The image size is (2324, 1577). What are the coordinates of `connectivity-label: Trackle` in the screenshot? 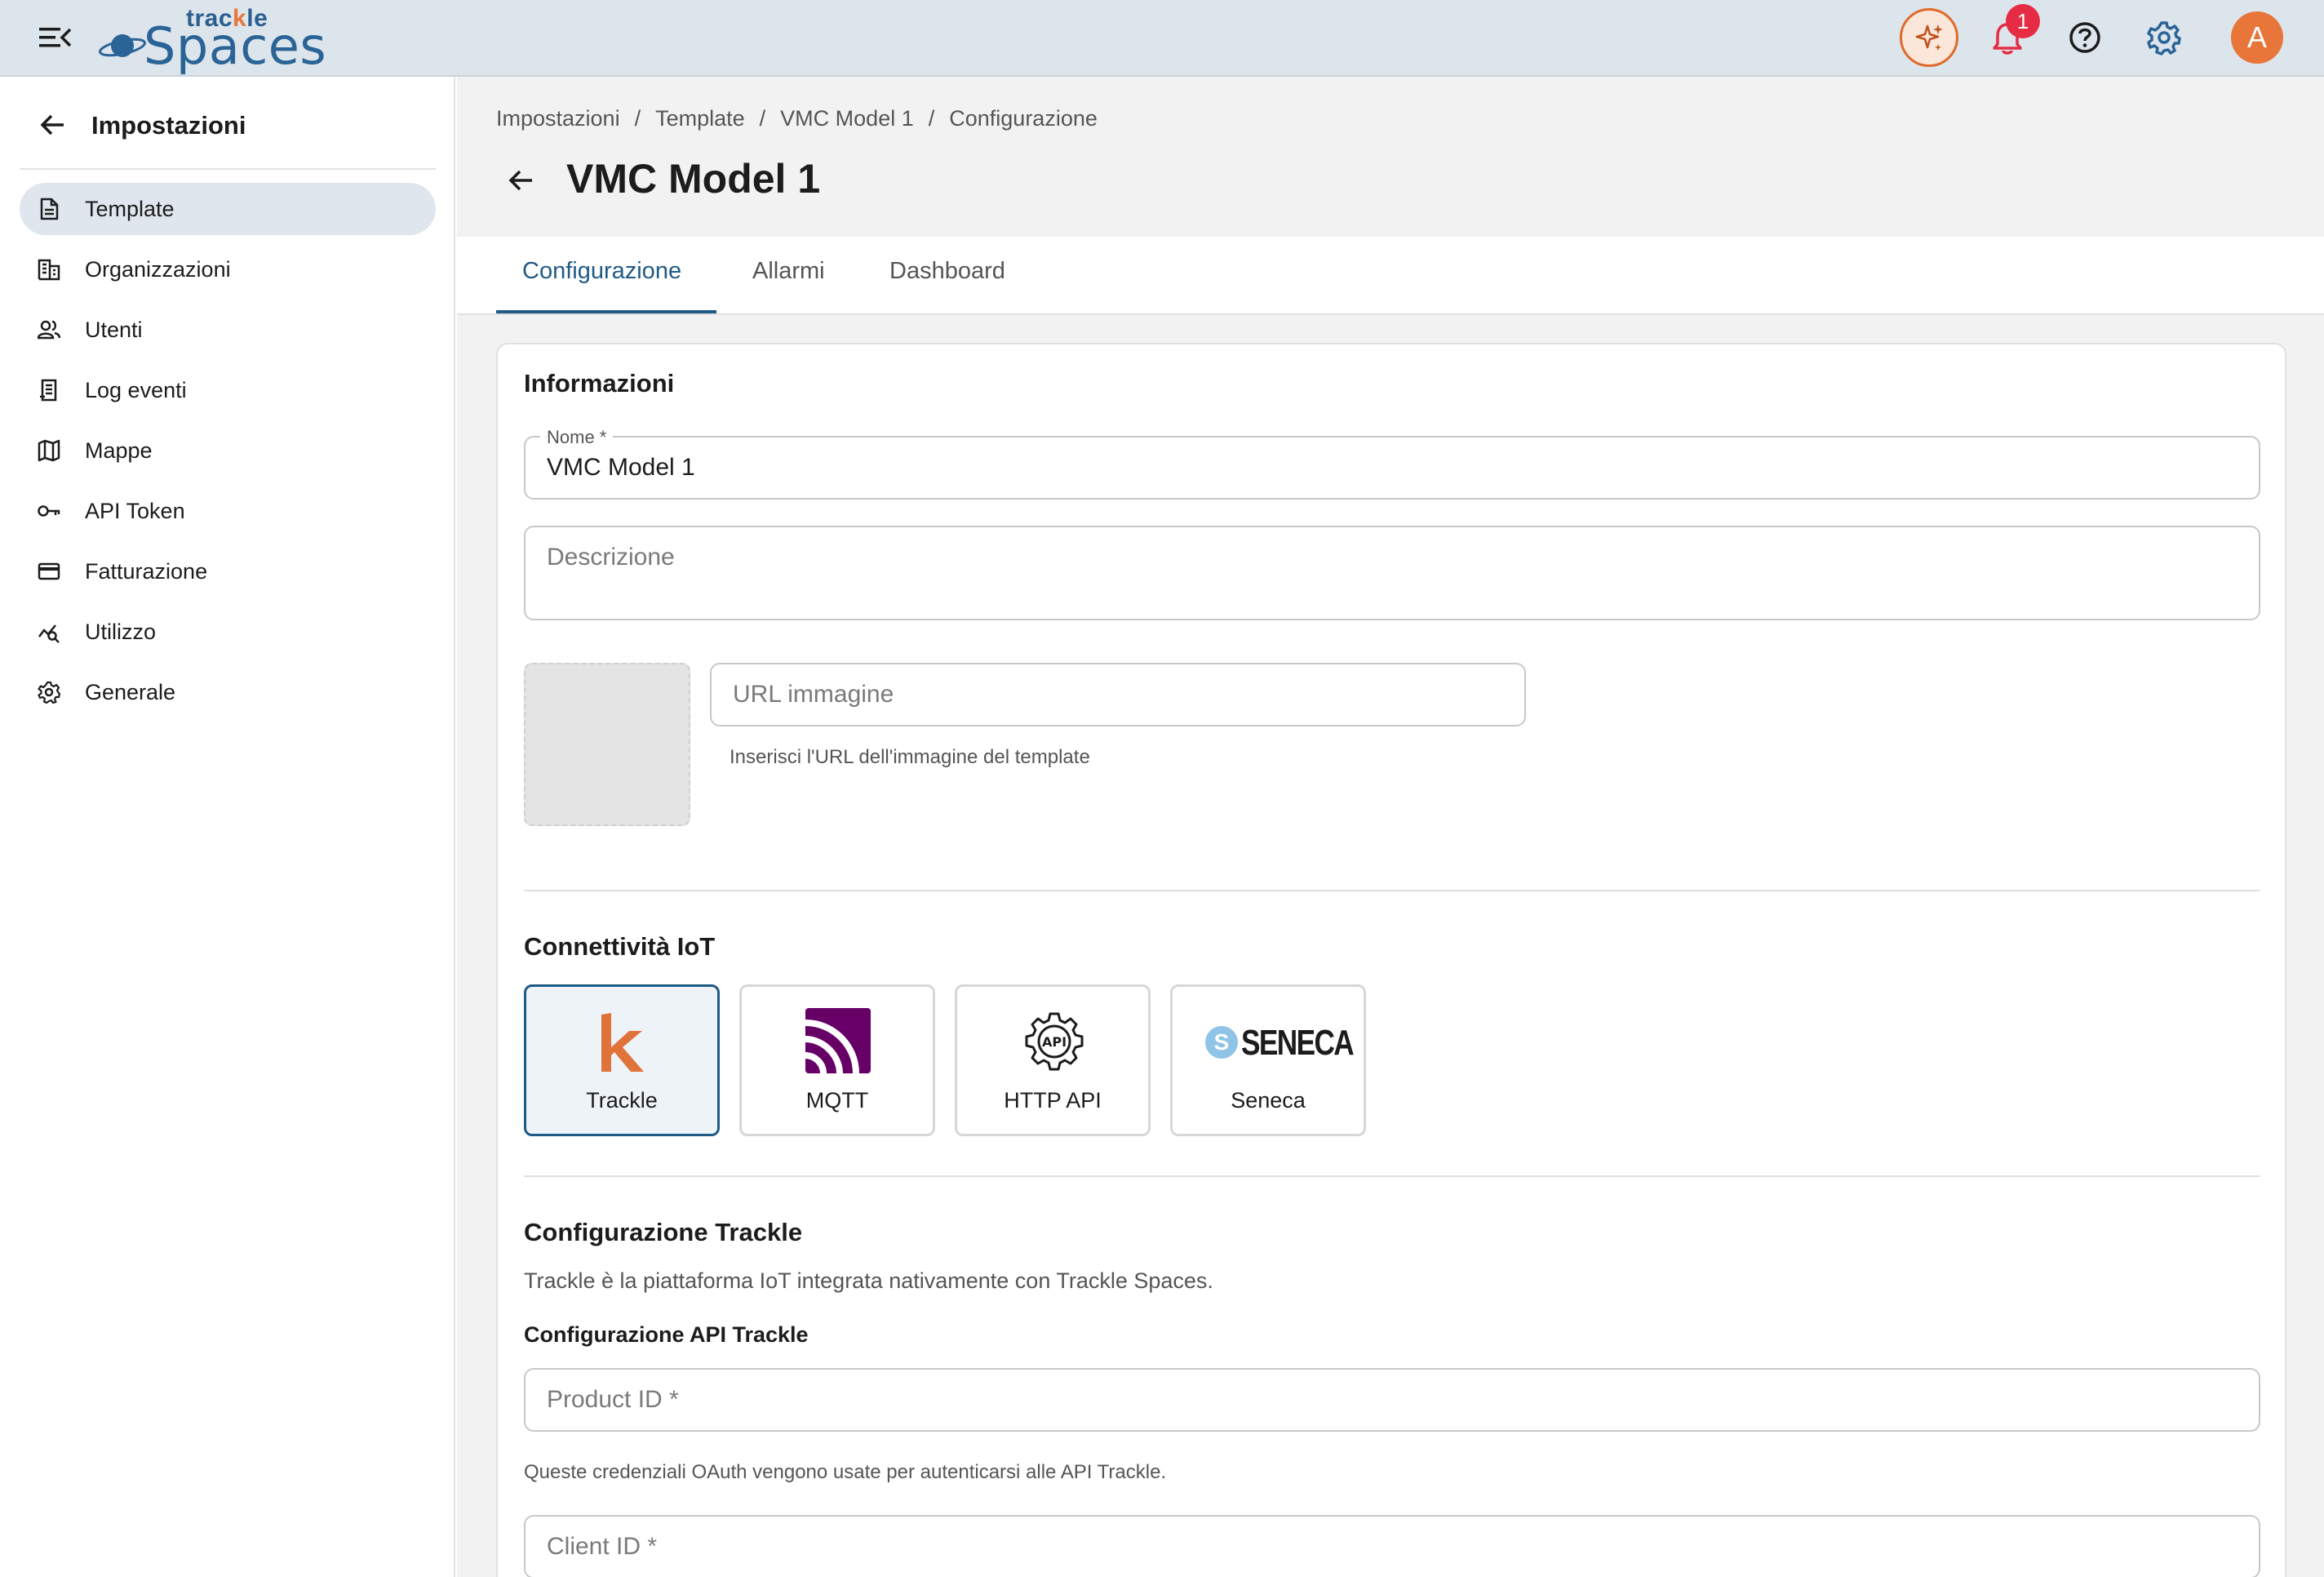 It's located at (622, 1100).